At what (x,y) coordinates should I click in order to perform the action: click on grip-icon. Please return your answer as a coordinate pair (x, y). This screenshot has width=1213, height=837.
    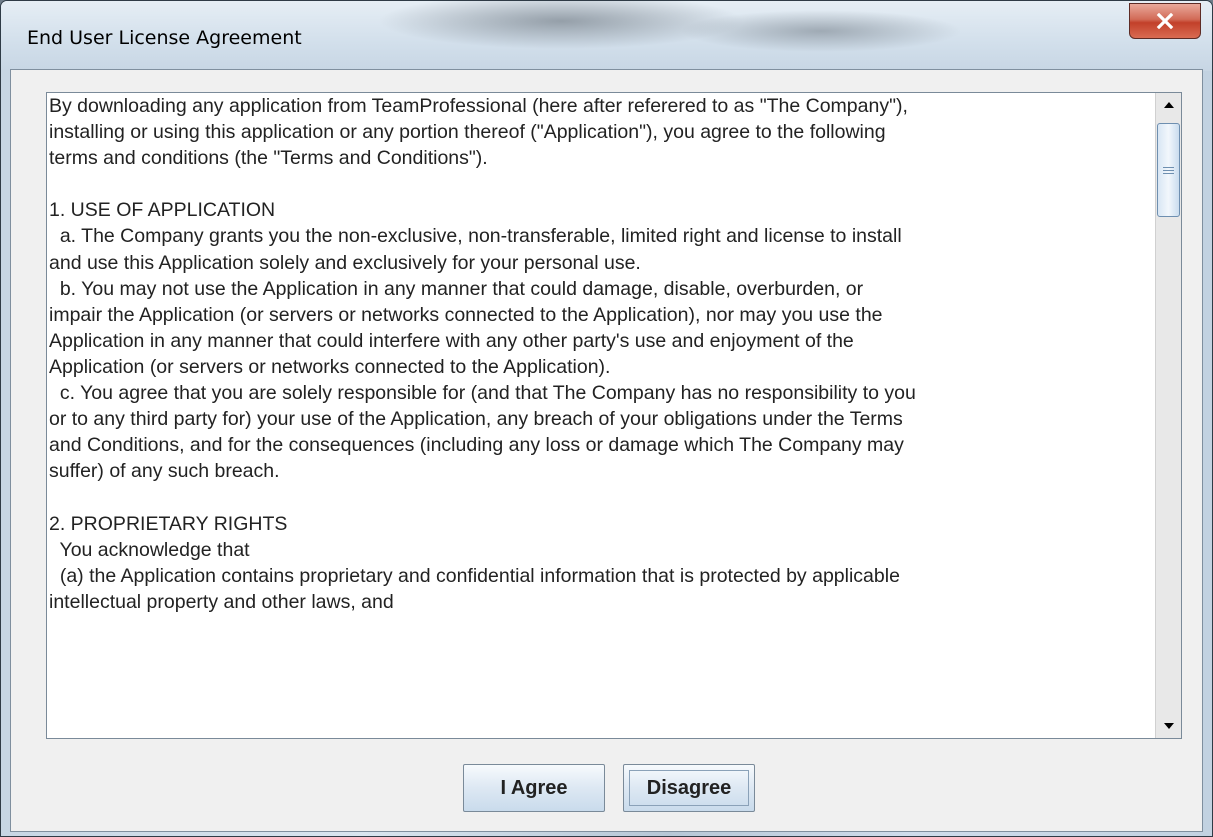
    Looking at the image, I should click on (1168, 170).